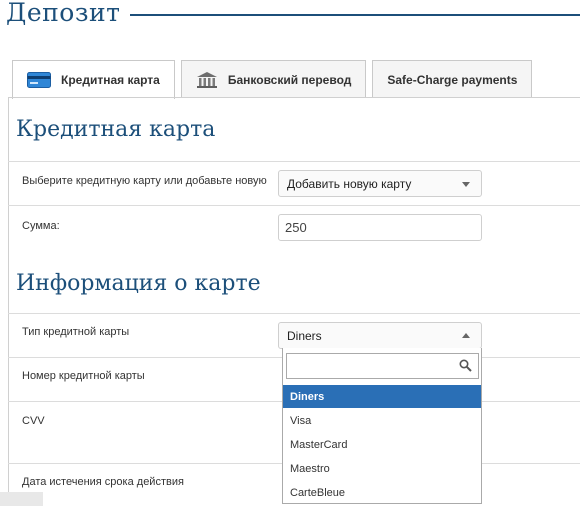  Describe the element at coordinates (382, 468) in the screenshot. I see `dropdown-option-maestro: Maestro` at that location.